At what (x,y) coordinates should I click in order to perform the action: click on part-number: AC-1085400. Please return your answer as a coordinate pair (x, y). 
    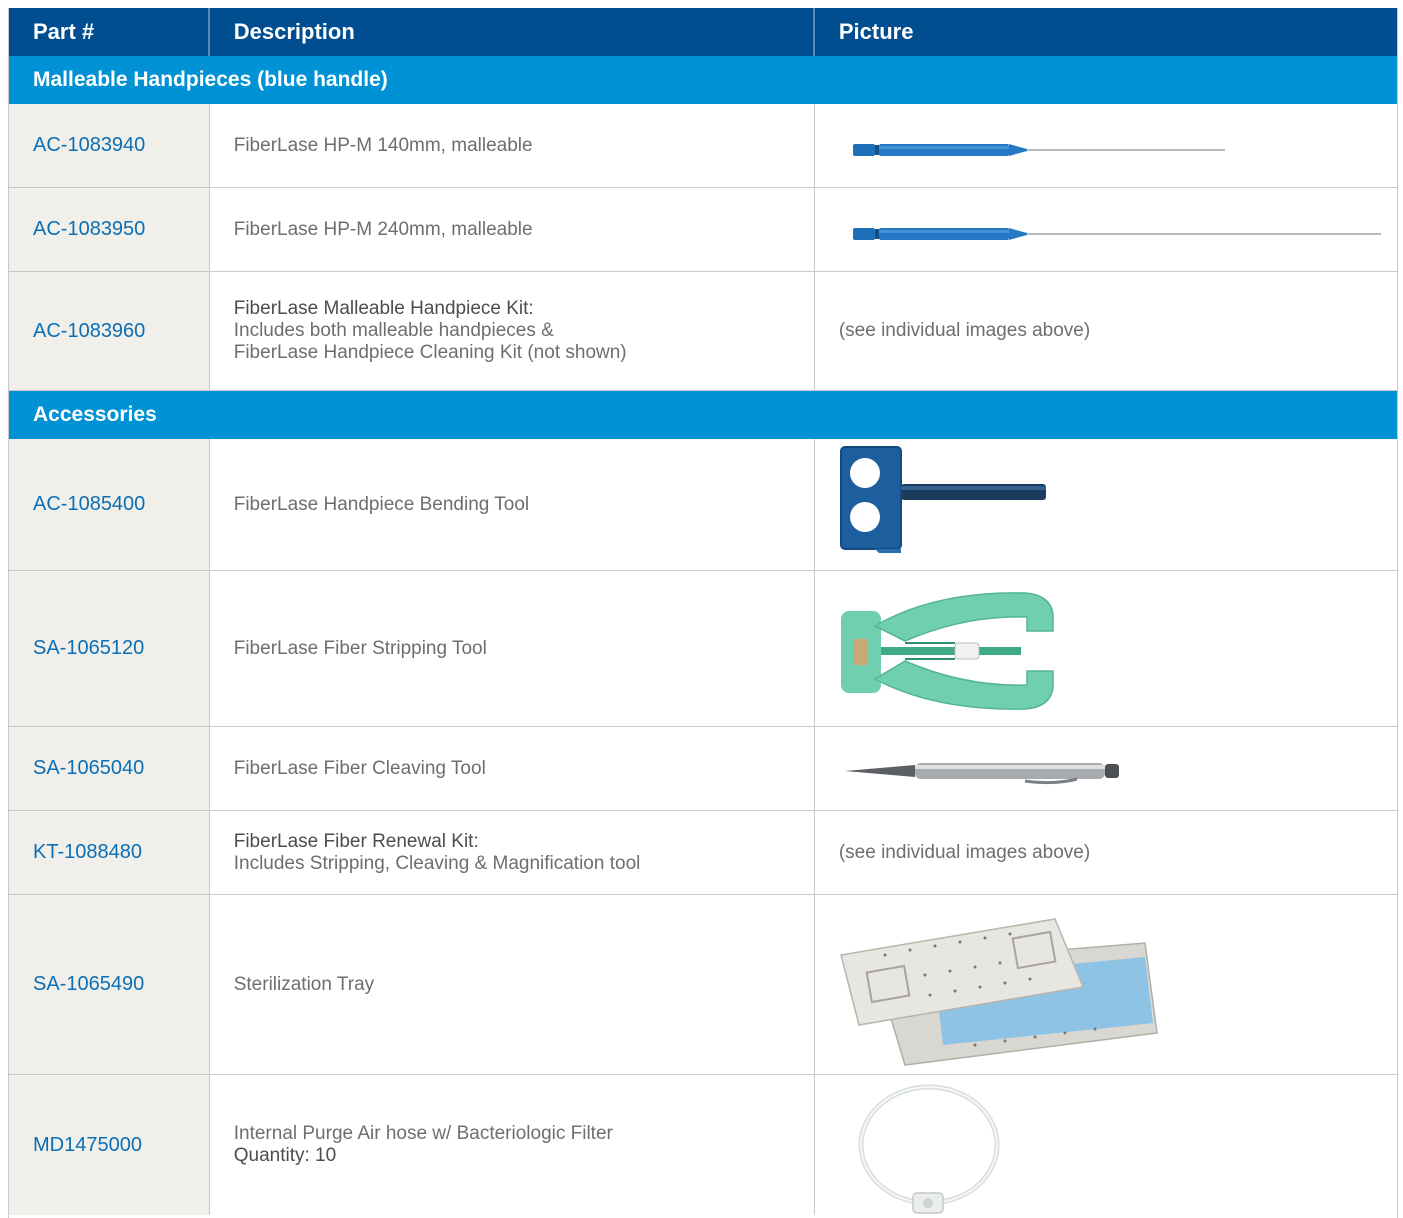
    Looking at the image, I should click on (89, 504).